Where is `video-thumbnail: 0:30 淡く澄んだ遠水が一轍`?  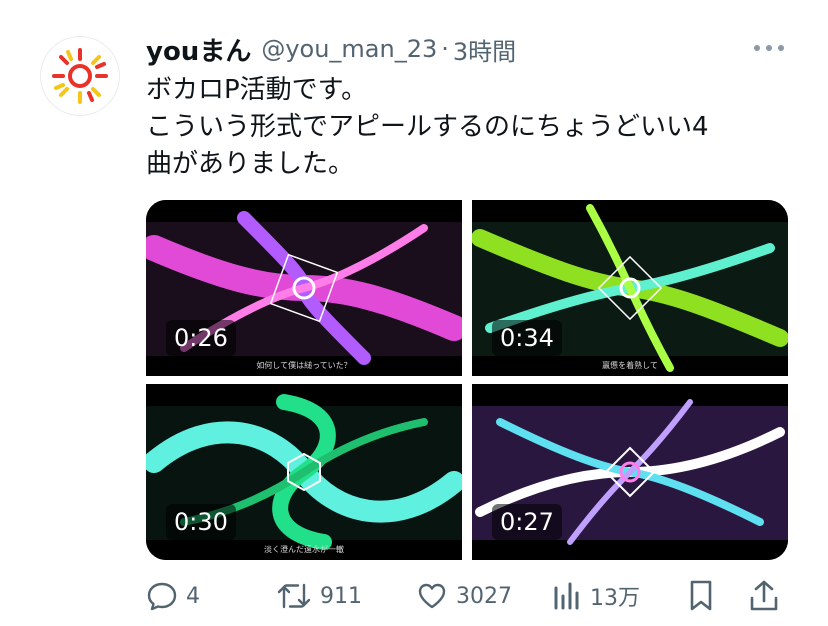 video-thumbnail: 0:30 淡く澄んだ遠水が一轍 is located at coordinates (304, 472).